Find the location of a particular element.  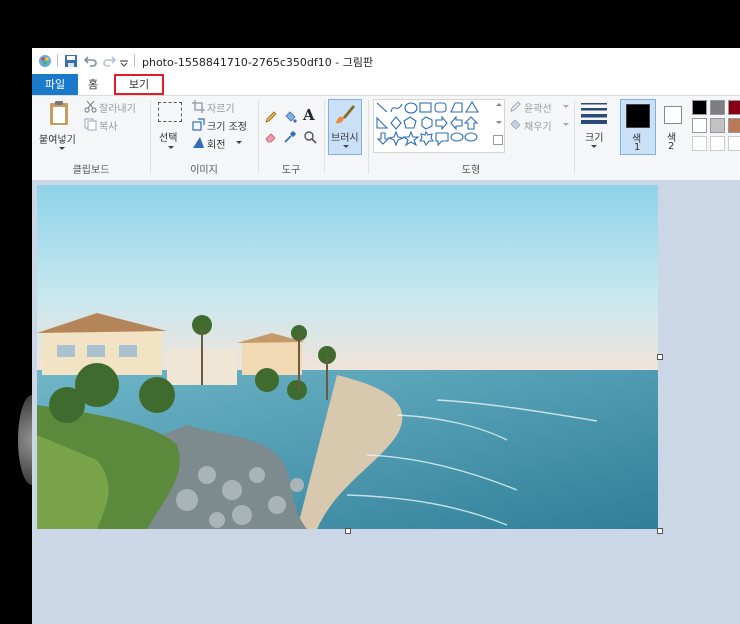

paste-button: 붙여넣기 is located at coordinates (56, 128).